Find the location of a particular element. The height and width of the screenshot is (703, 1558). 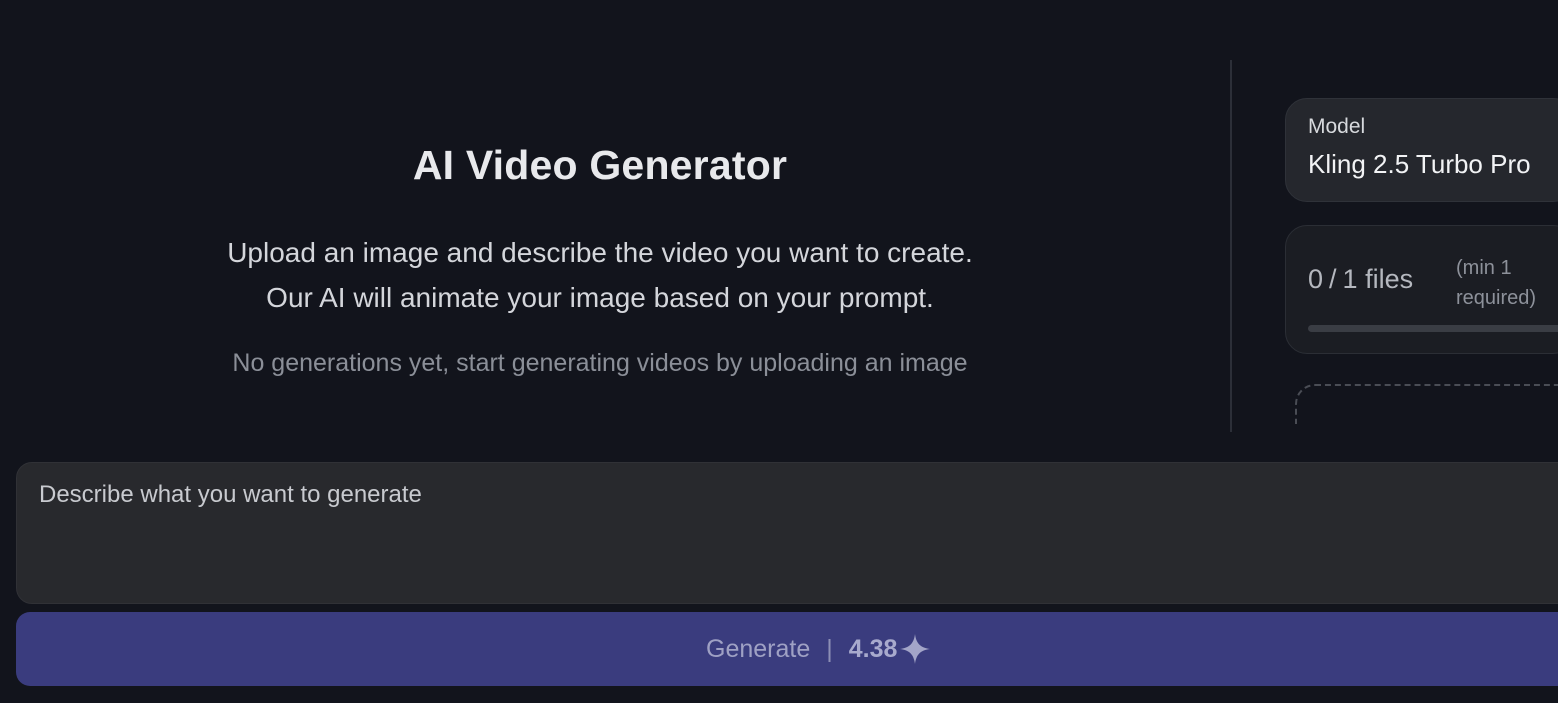

model-label: Model is located at coordinates (1337, 126).